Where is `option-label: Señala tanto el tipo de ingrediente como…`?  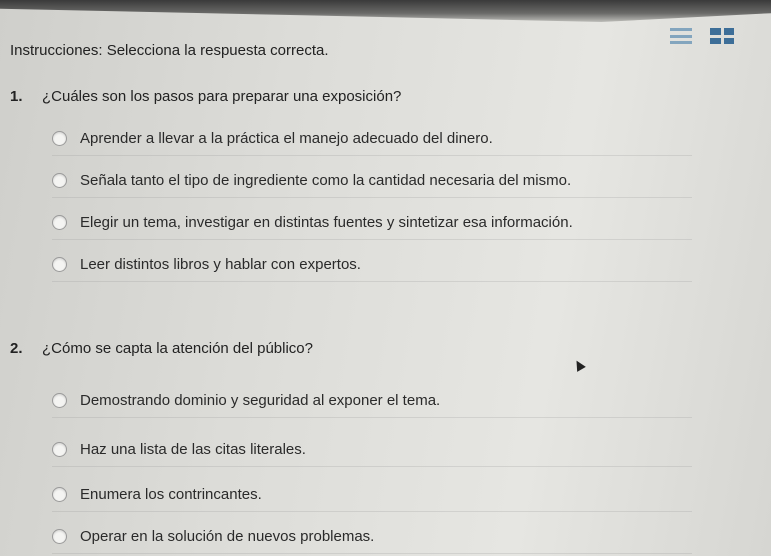 option-label: Señala tanto el tipo de ingrediente como… is located at coordinates (326, 180).